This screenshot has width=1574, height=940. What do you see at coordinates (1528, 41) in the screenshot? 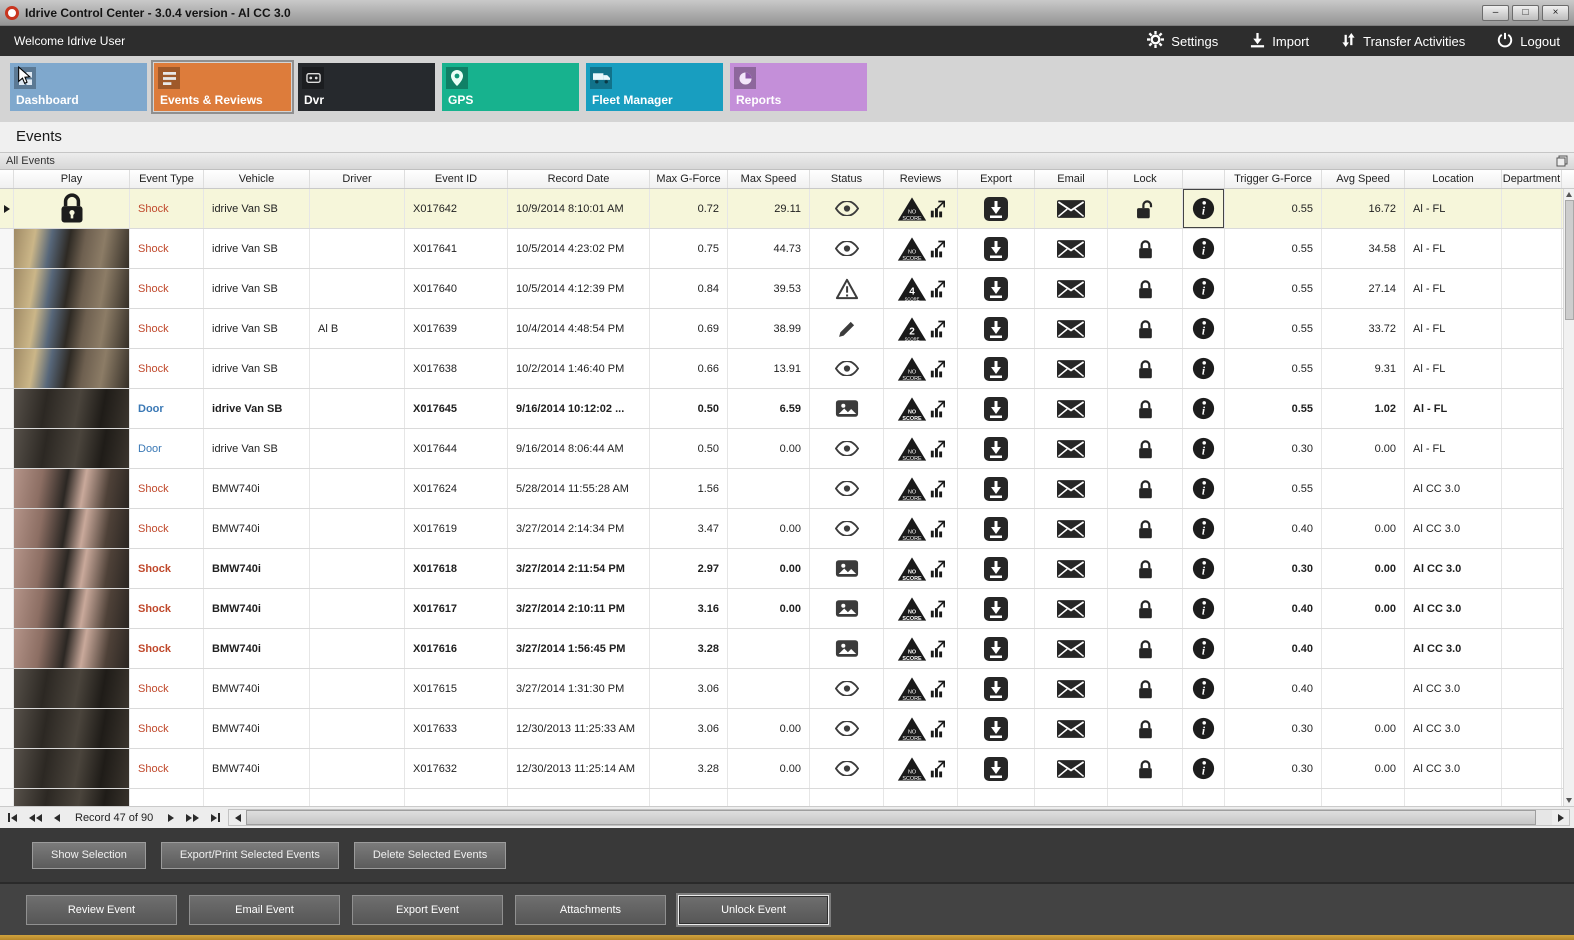
I see `logout-button: Logout` at bounding box center [1528, 41].